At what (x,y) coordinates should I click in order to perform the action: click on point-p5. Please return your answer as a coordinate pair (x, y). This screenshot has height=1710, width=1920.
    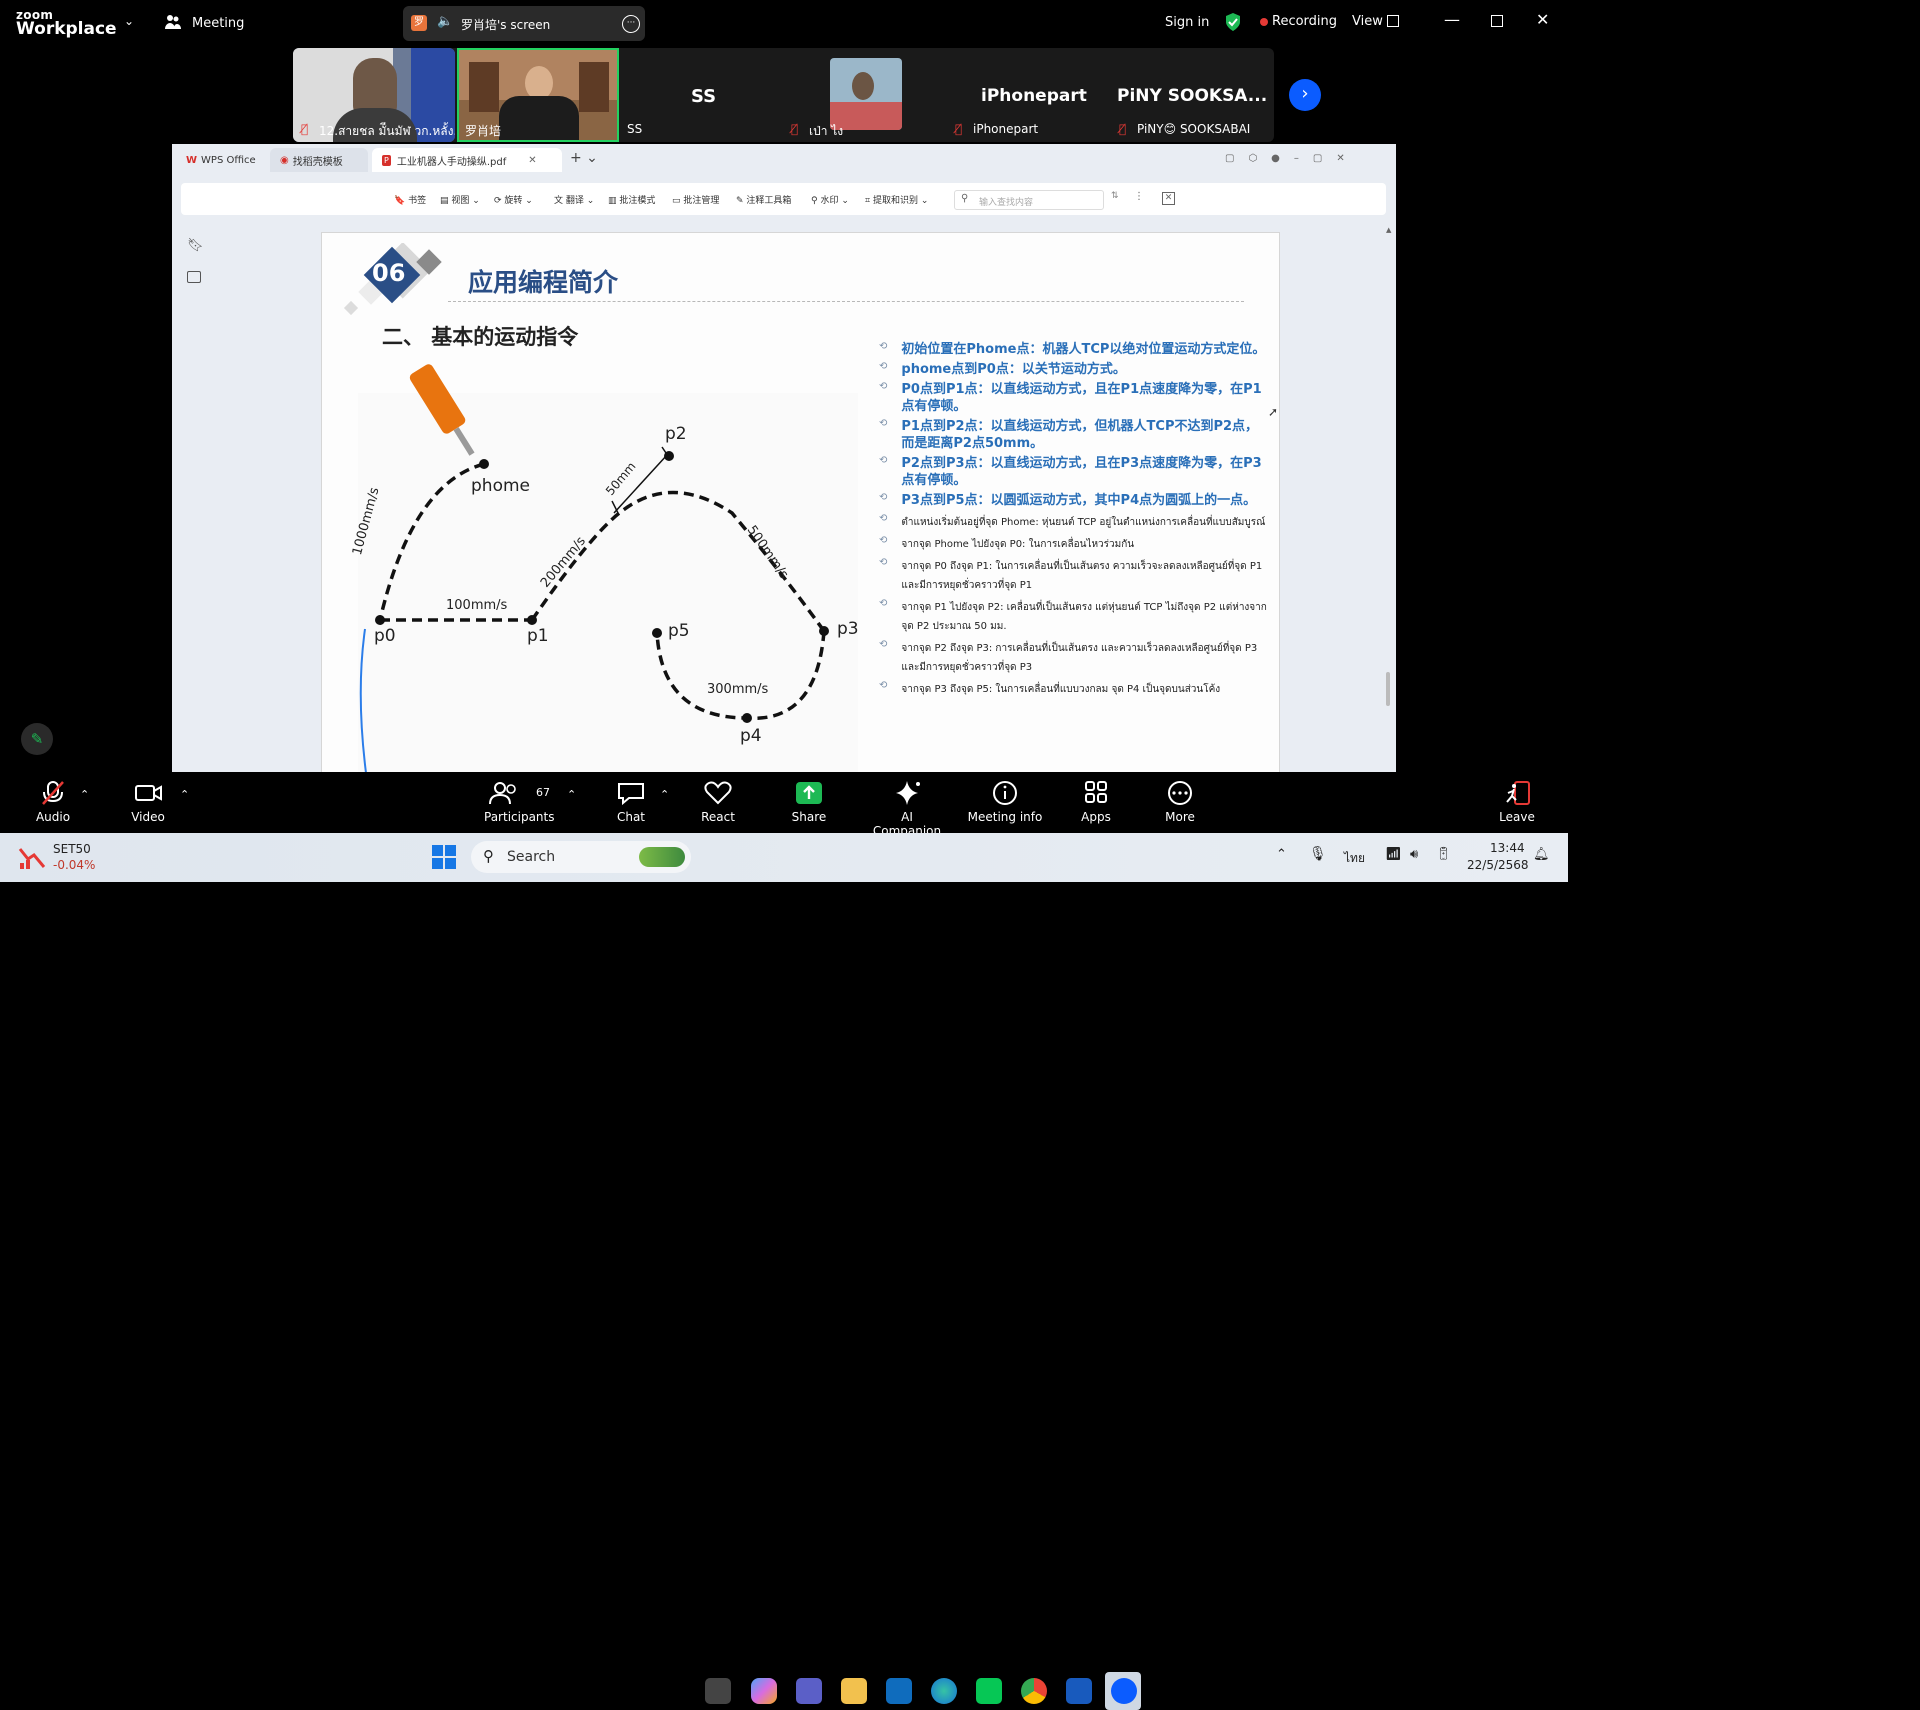
    Looking at the image, I should click on (657, 633).